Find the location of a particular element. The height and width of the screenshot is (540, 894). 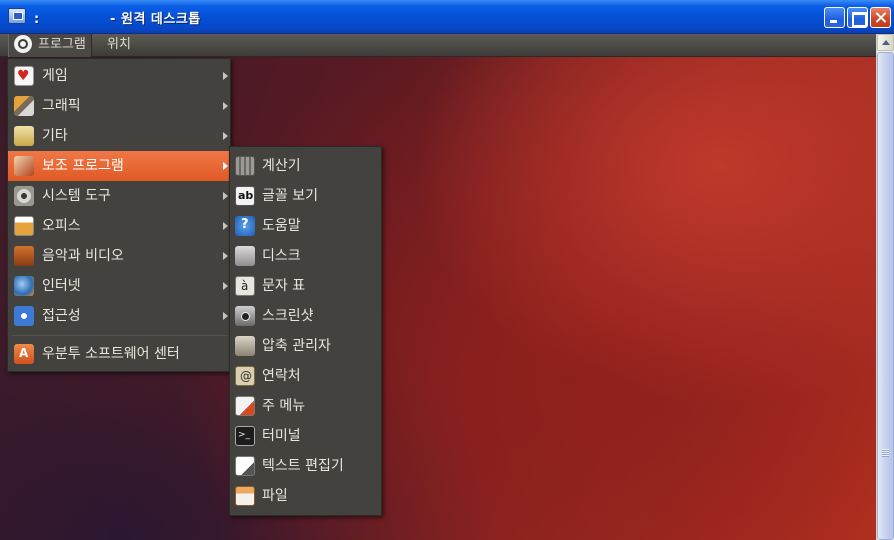

menu-item-label: 시스템 도구 is located at coordinates (76, 196).